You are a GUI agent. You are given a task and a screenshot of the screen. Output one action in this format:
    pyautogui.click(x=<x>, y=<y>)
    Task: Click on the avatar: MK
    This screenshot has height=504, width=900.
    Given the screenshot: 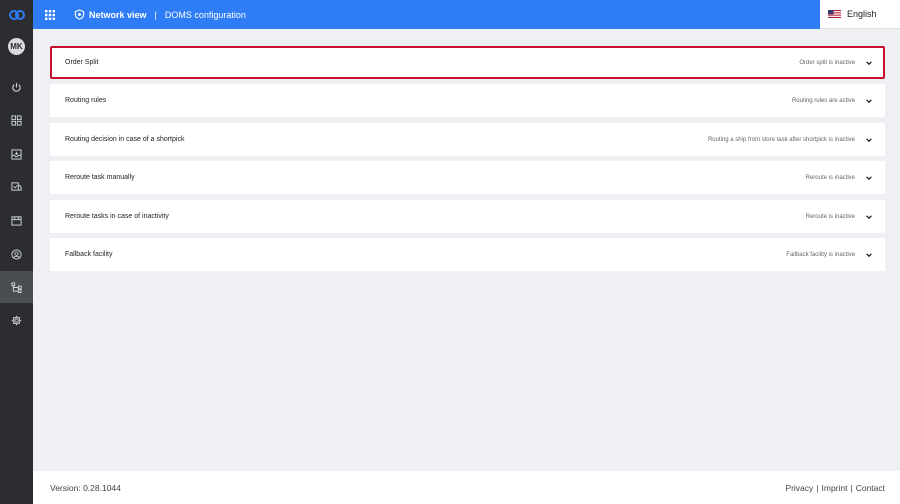 What is the action you would take?
    pyautogui.click(x=16, y=46)
    